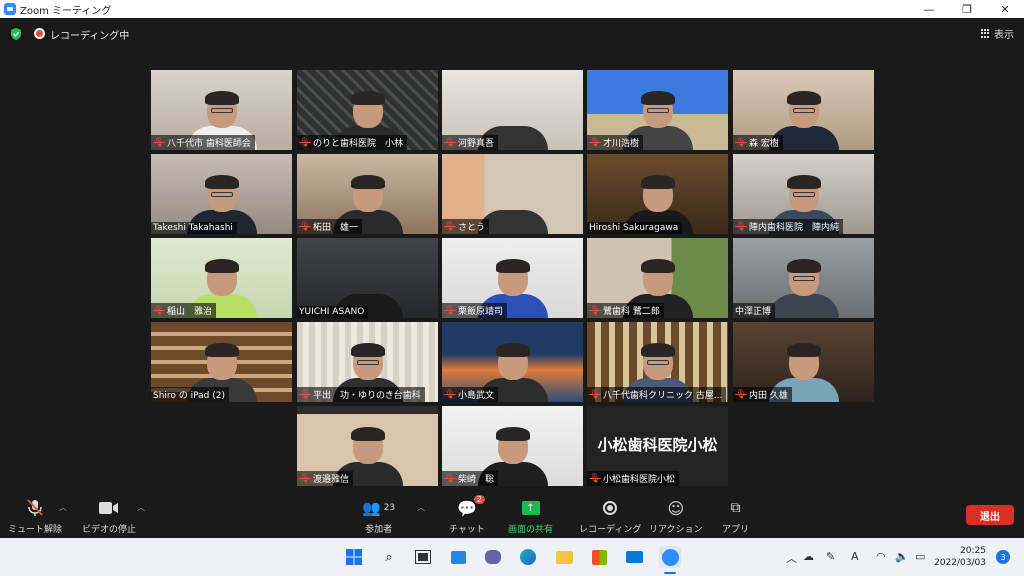  I want to click on grid-view-icon, so click(985, 33).